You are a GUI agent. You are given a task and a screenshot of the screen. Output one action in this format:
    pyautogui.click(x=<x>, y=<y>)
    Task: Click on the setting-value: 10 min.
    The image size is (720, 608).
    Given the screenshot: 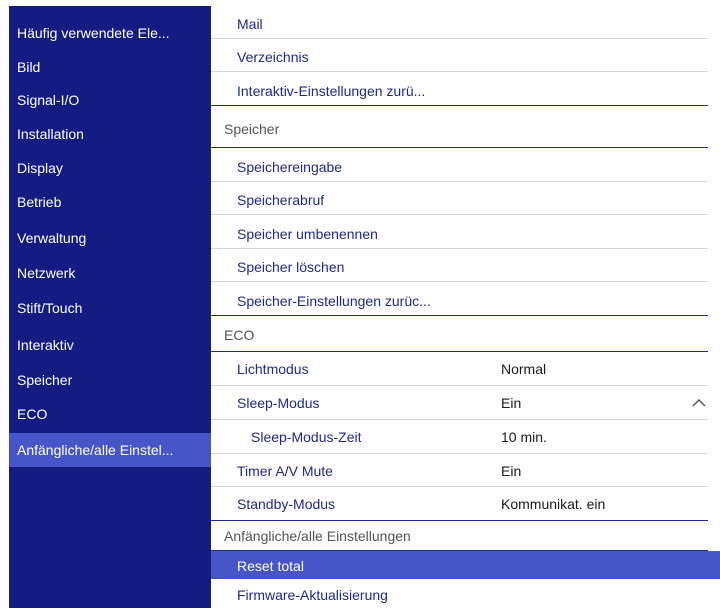 What is the action you would take?
    pyautogui.click(x=524, y=437)
    